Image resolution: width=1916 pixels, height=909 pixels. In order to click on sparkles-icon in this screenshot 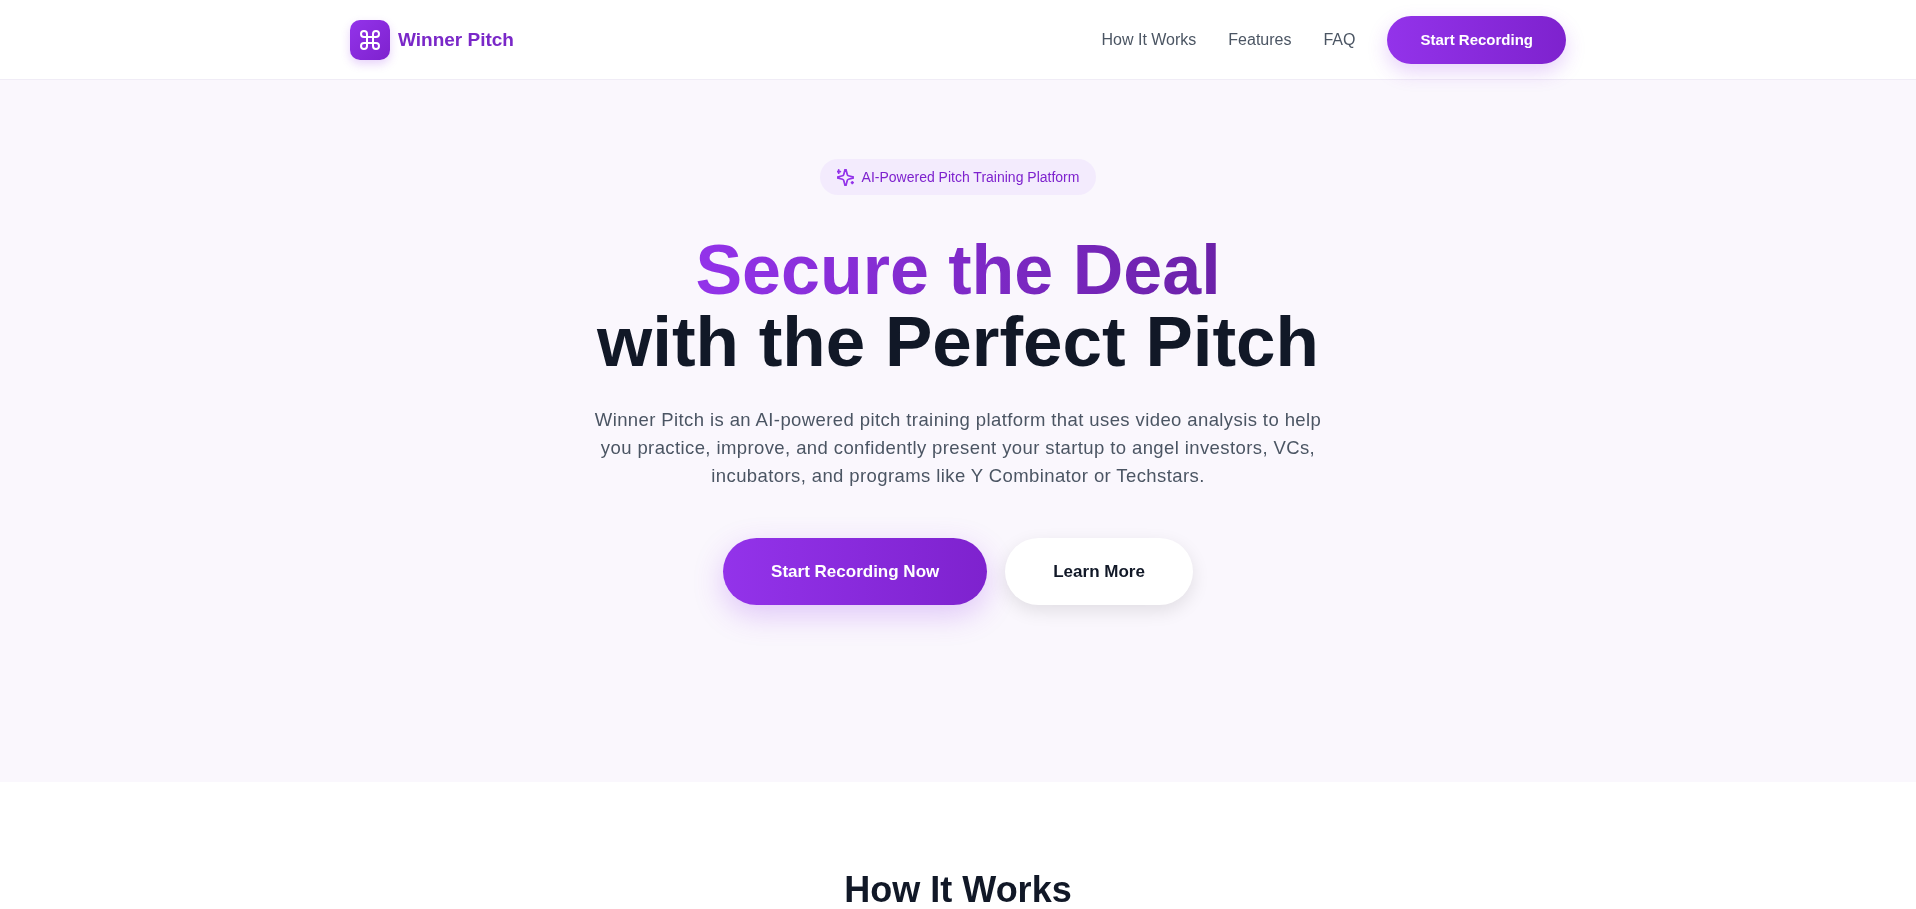, I will do `click(845, 177)`.